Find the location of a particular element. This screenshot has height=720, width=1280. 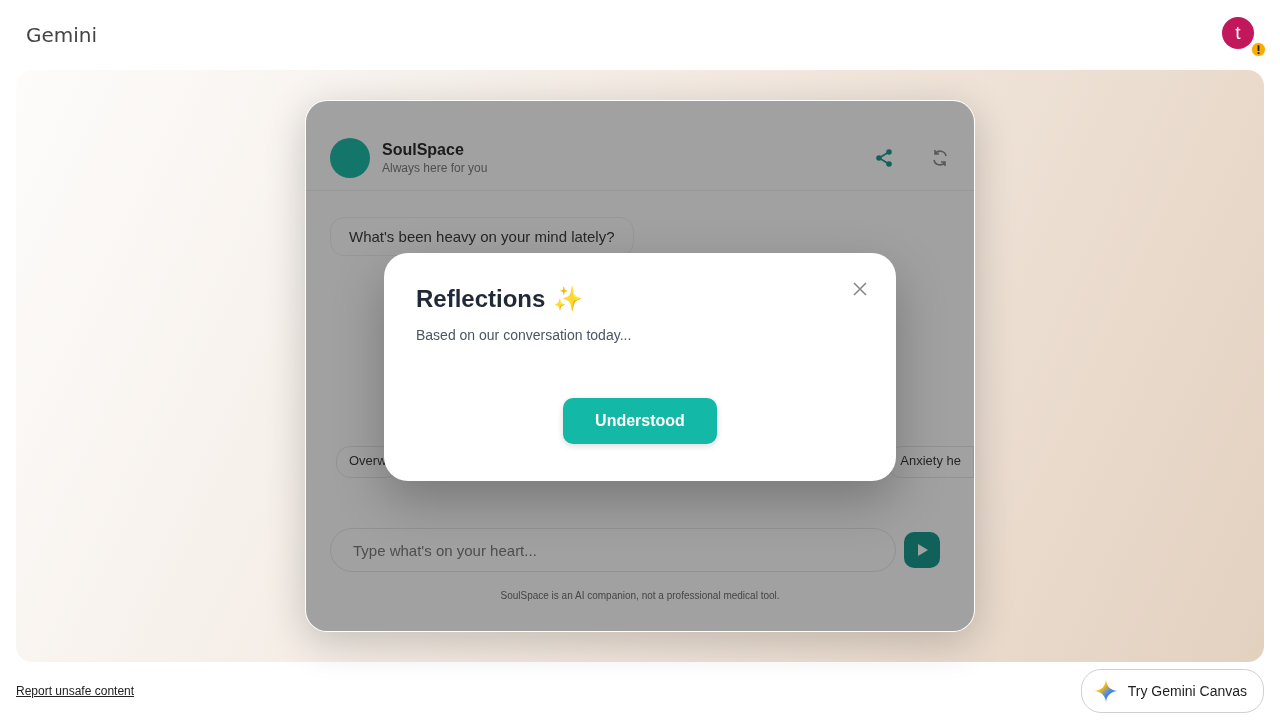

sparkles-emoji: ✨ is located at coordinates (568, 299).